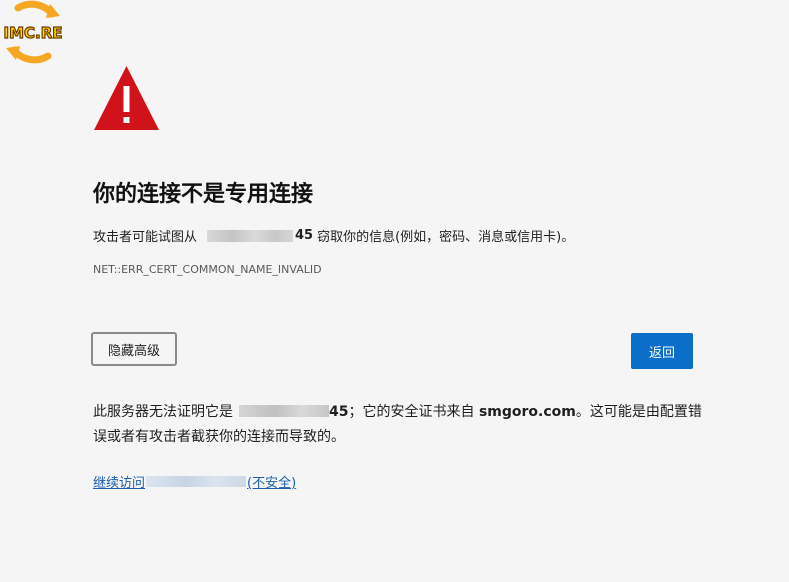  Describe the element at coordinates (304, 235) in the screenshot. I see `redacted-host-tail: 45` at that location.